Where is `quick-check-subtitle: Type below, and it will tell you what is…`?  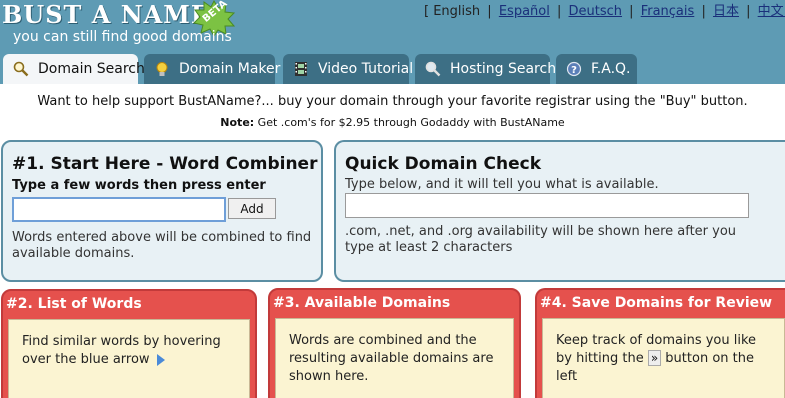 quick-check-subtitle: Type below, and it will tell you what is… is located at coordinates (502, 184).